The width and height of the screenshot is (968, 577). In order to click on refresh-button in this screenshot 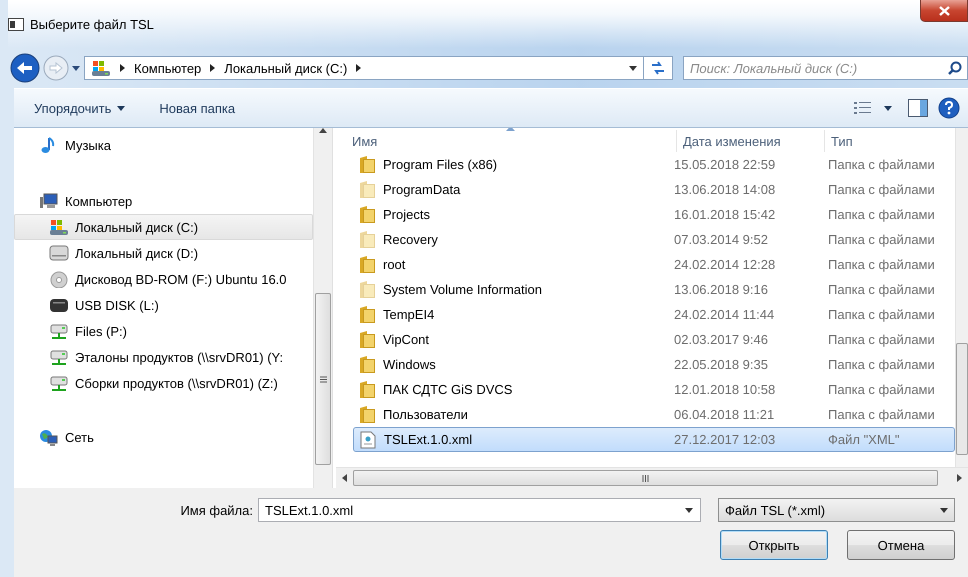, I will do `click(658, 68)`.